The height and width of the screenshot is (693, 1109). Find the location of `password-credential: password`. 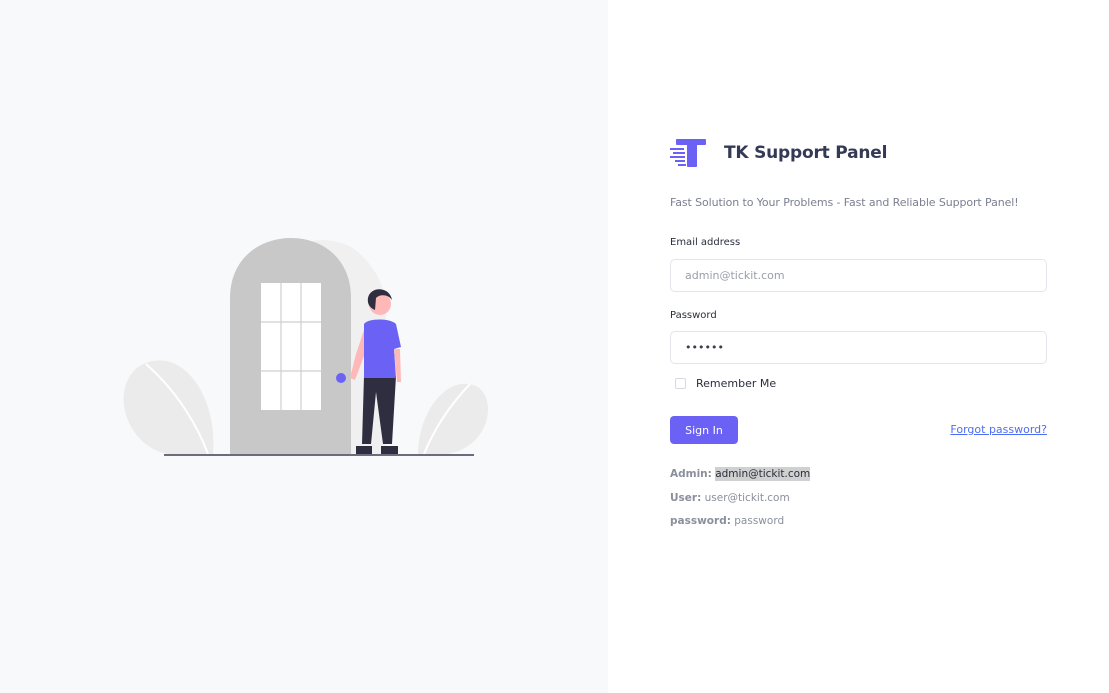

password-credential: password is located at coordinates (727, 521).